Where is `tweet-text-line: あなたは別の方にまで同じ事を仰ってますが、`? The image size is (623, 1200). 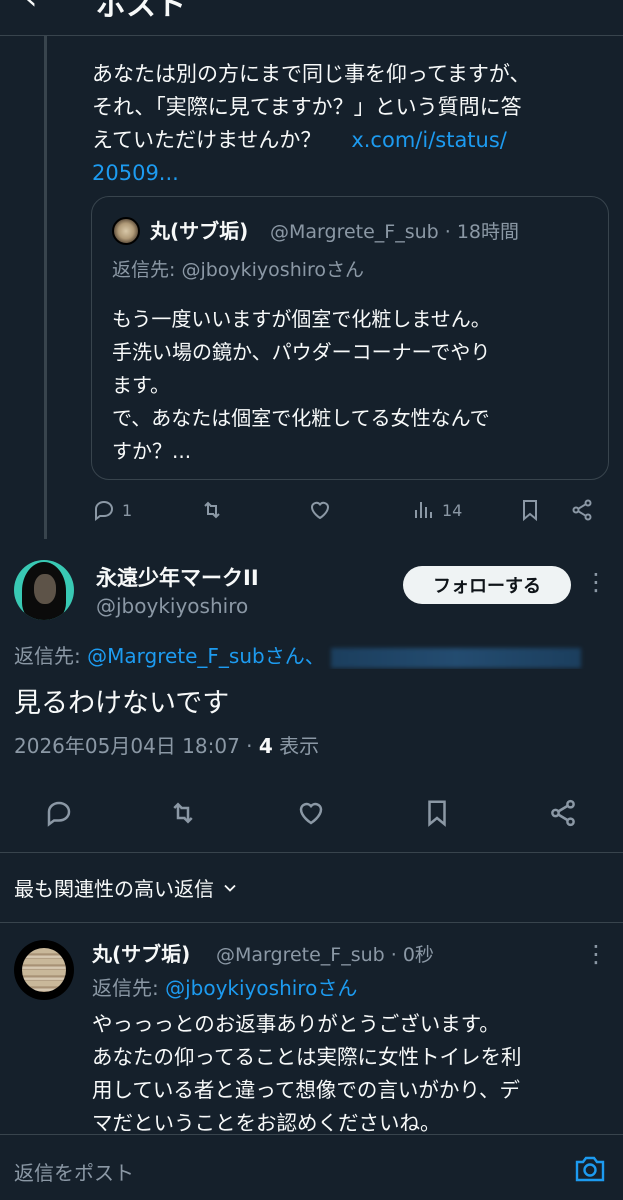 tweet-text-line: あなたは別の方にまで同じ事を仰ってますが、 is located at coordinates (311, 74).